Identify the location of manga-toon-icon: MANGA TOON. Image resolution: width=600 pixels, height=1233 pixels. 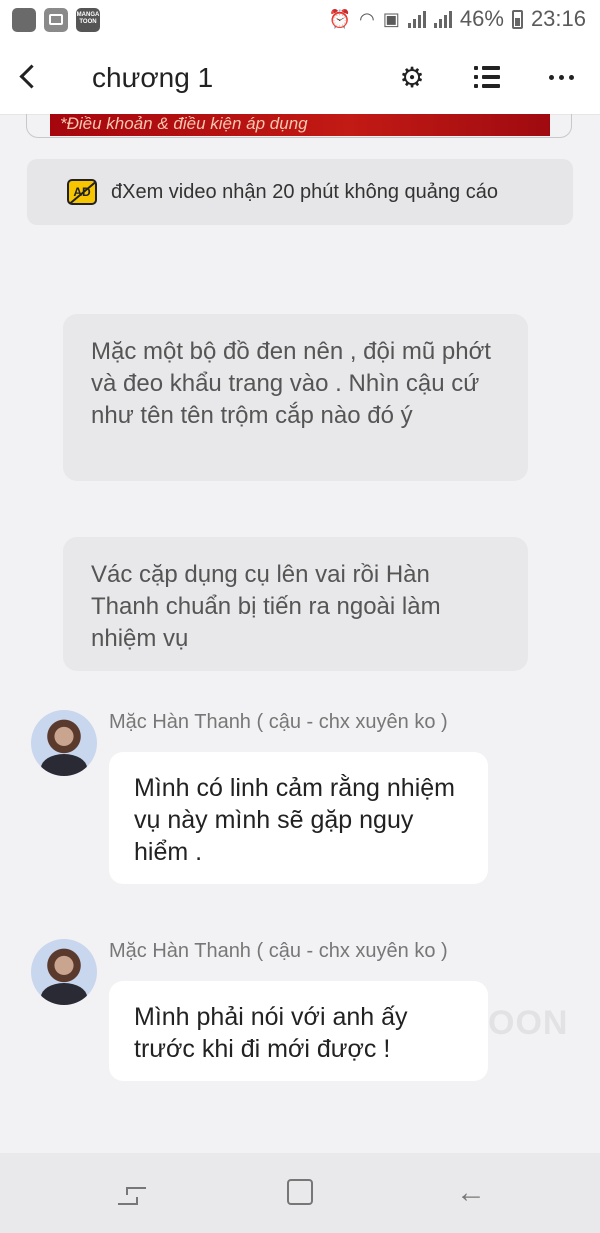
(88, 20).